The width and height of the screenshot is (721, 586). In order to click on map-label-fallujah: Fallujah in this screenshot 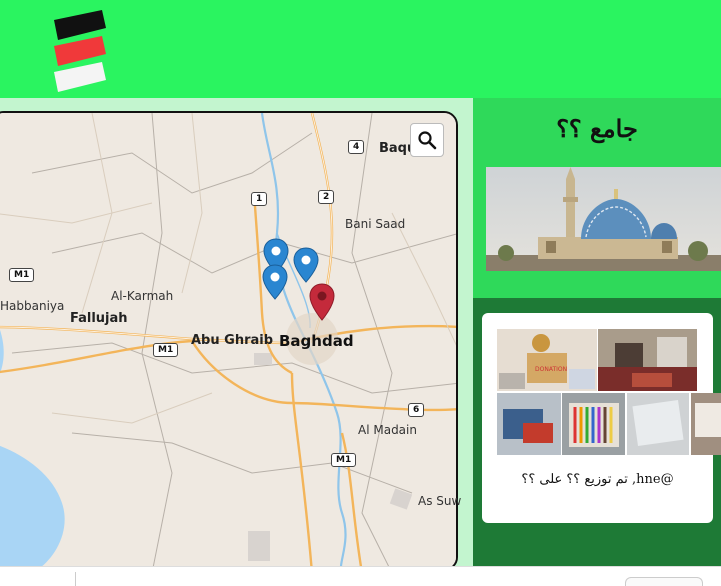, I will do `click(99, 318)`.